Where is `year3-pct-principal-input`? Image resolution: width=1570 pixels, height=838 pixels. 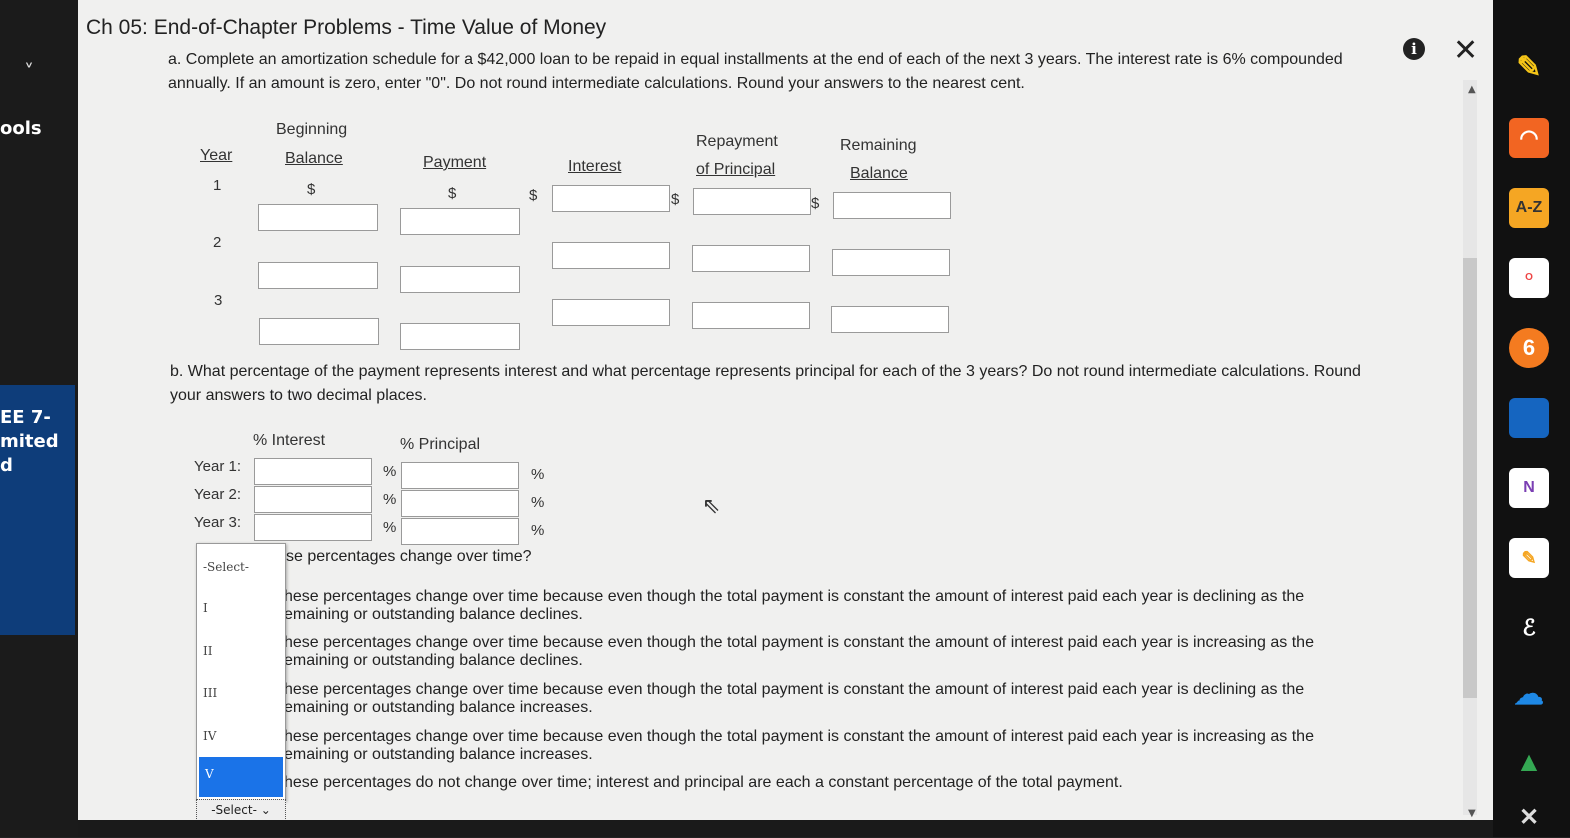 year3-pct-principal-input is located at coordinates (460, 531).